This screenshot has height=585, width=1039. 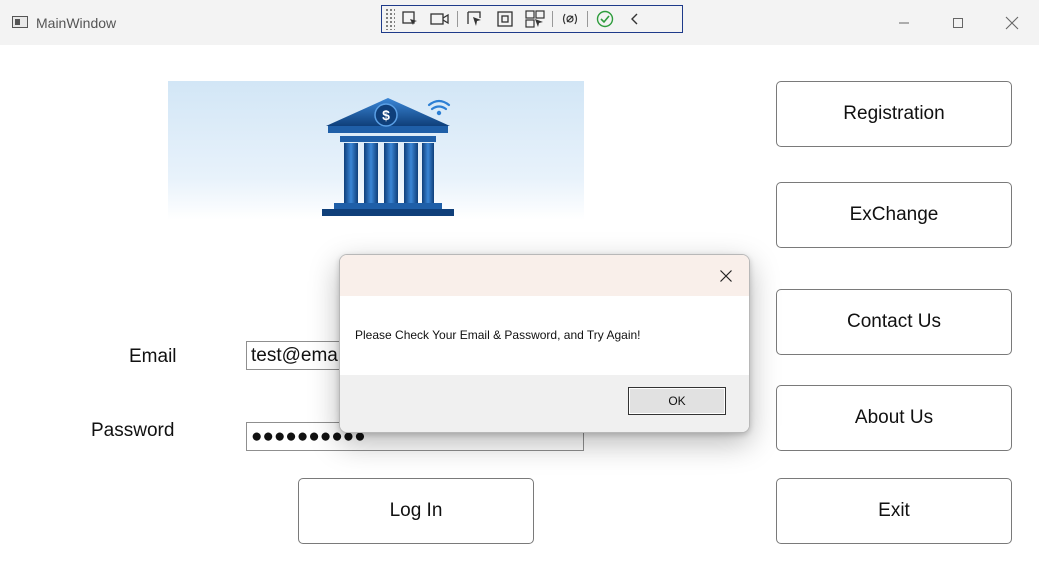 I want to click on toolbar-grip-icon, so click(x=390, y=19).